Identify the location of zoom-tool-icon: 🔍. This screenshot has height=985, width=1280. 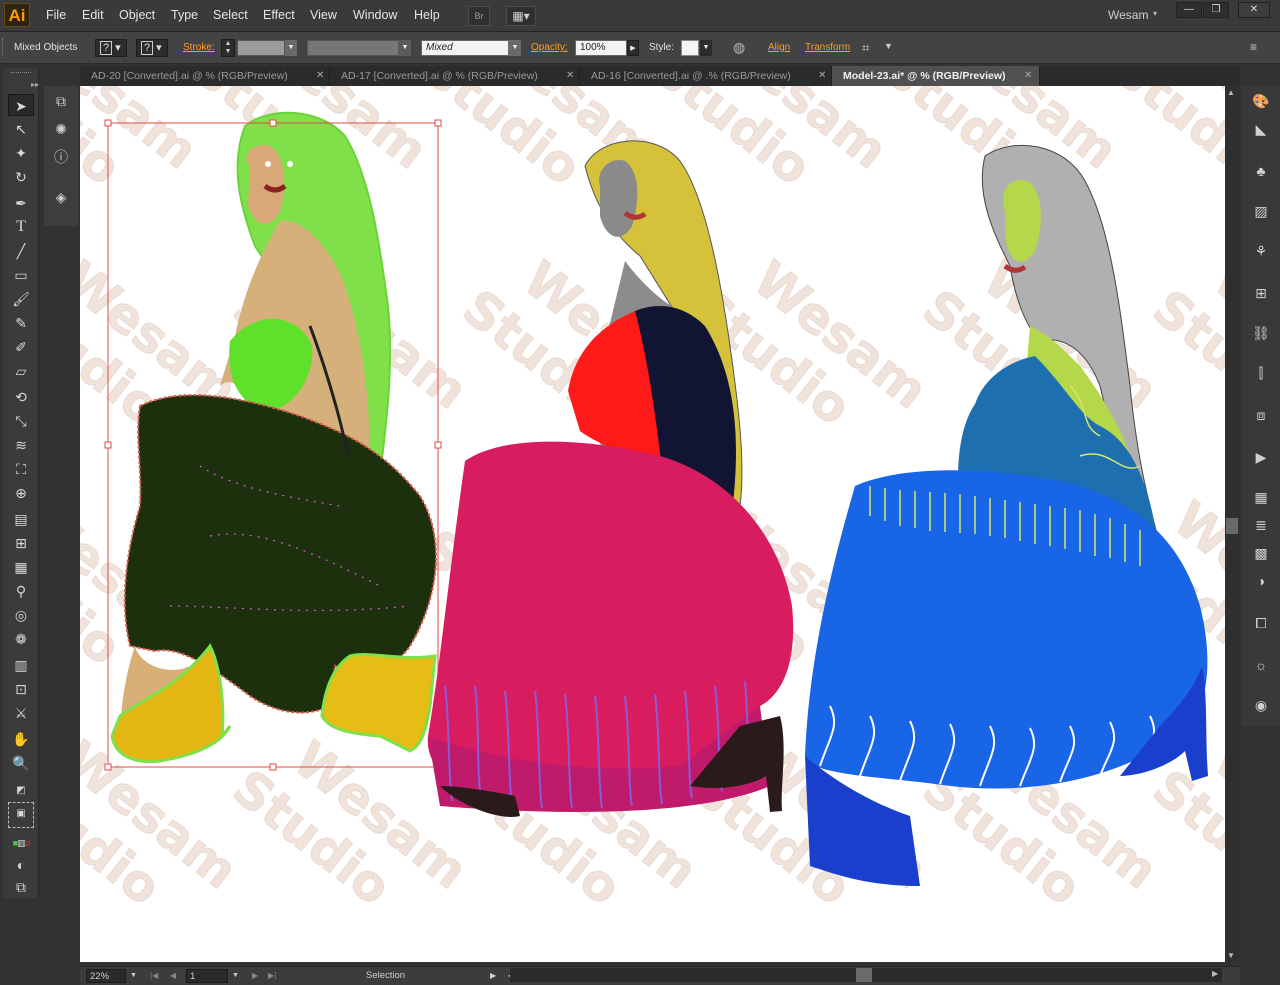
(21, 763).